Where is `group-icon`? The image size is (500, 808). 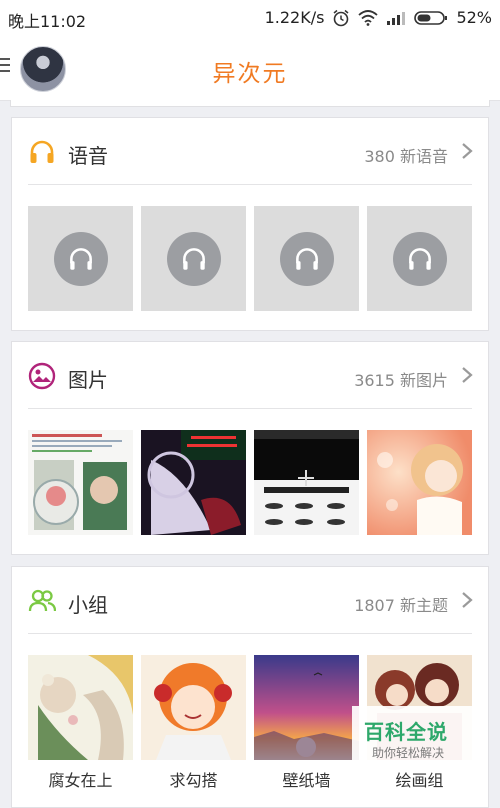 group-icon is located at coordinates (42, 600).